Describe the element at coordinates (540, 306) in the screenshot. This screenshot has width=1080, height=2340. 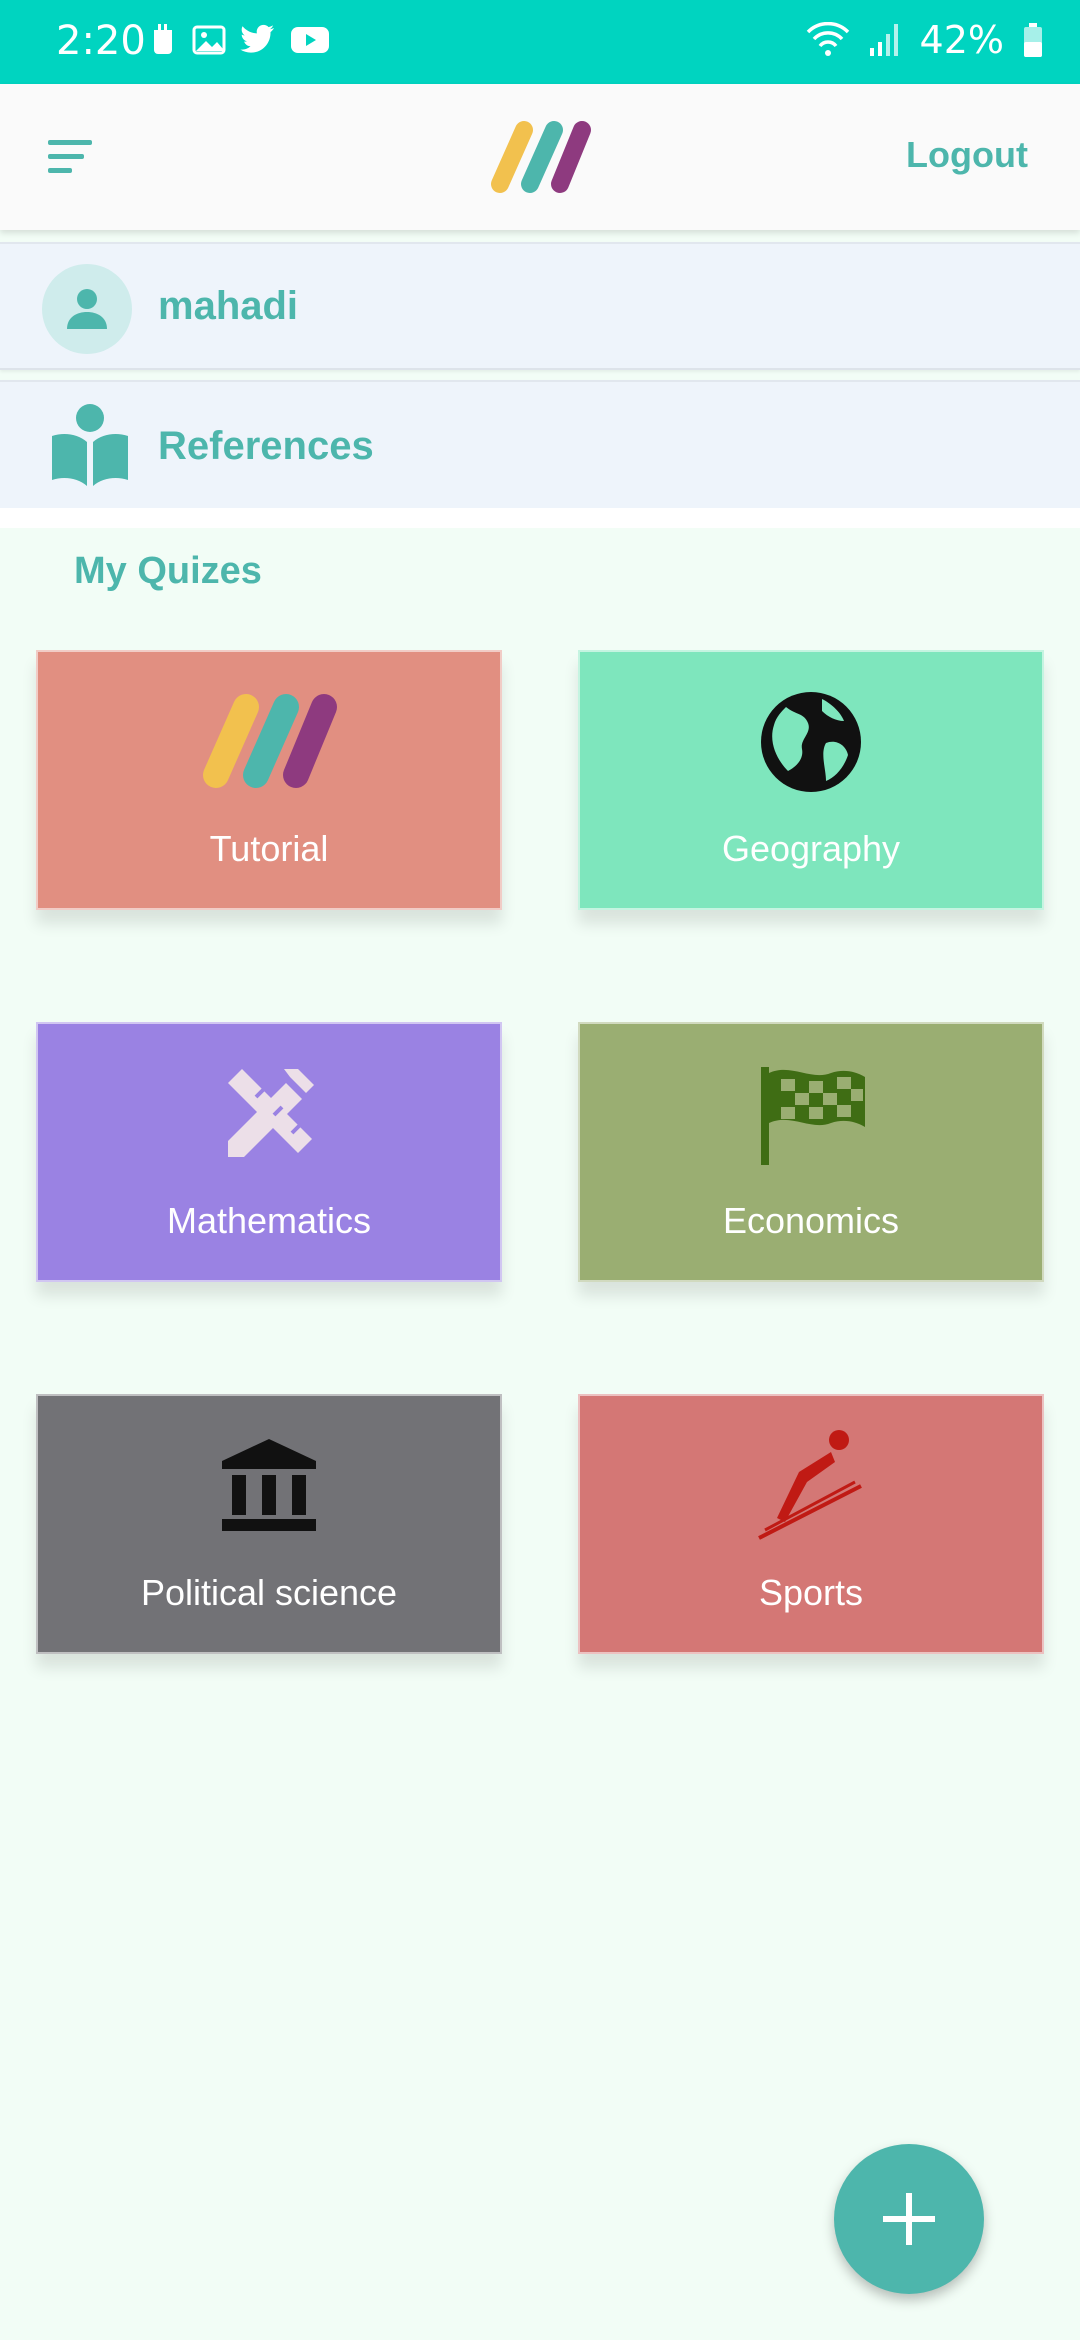
I see `user-profile-row: mahadi` at that location.